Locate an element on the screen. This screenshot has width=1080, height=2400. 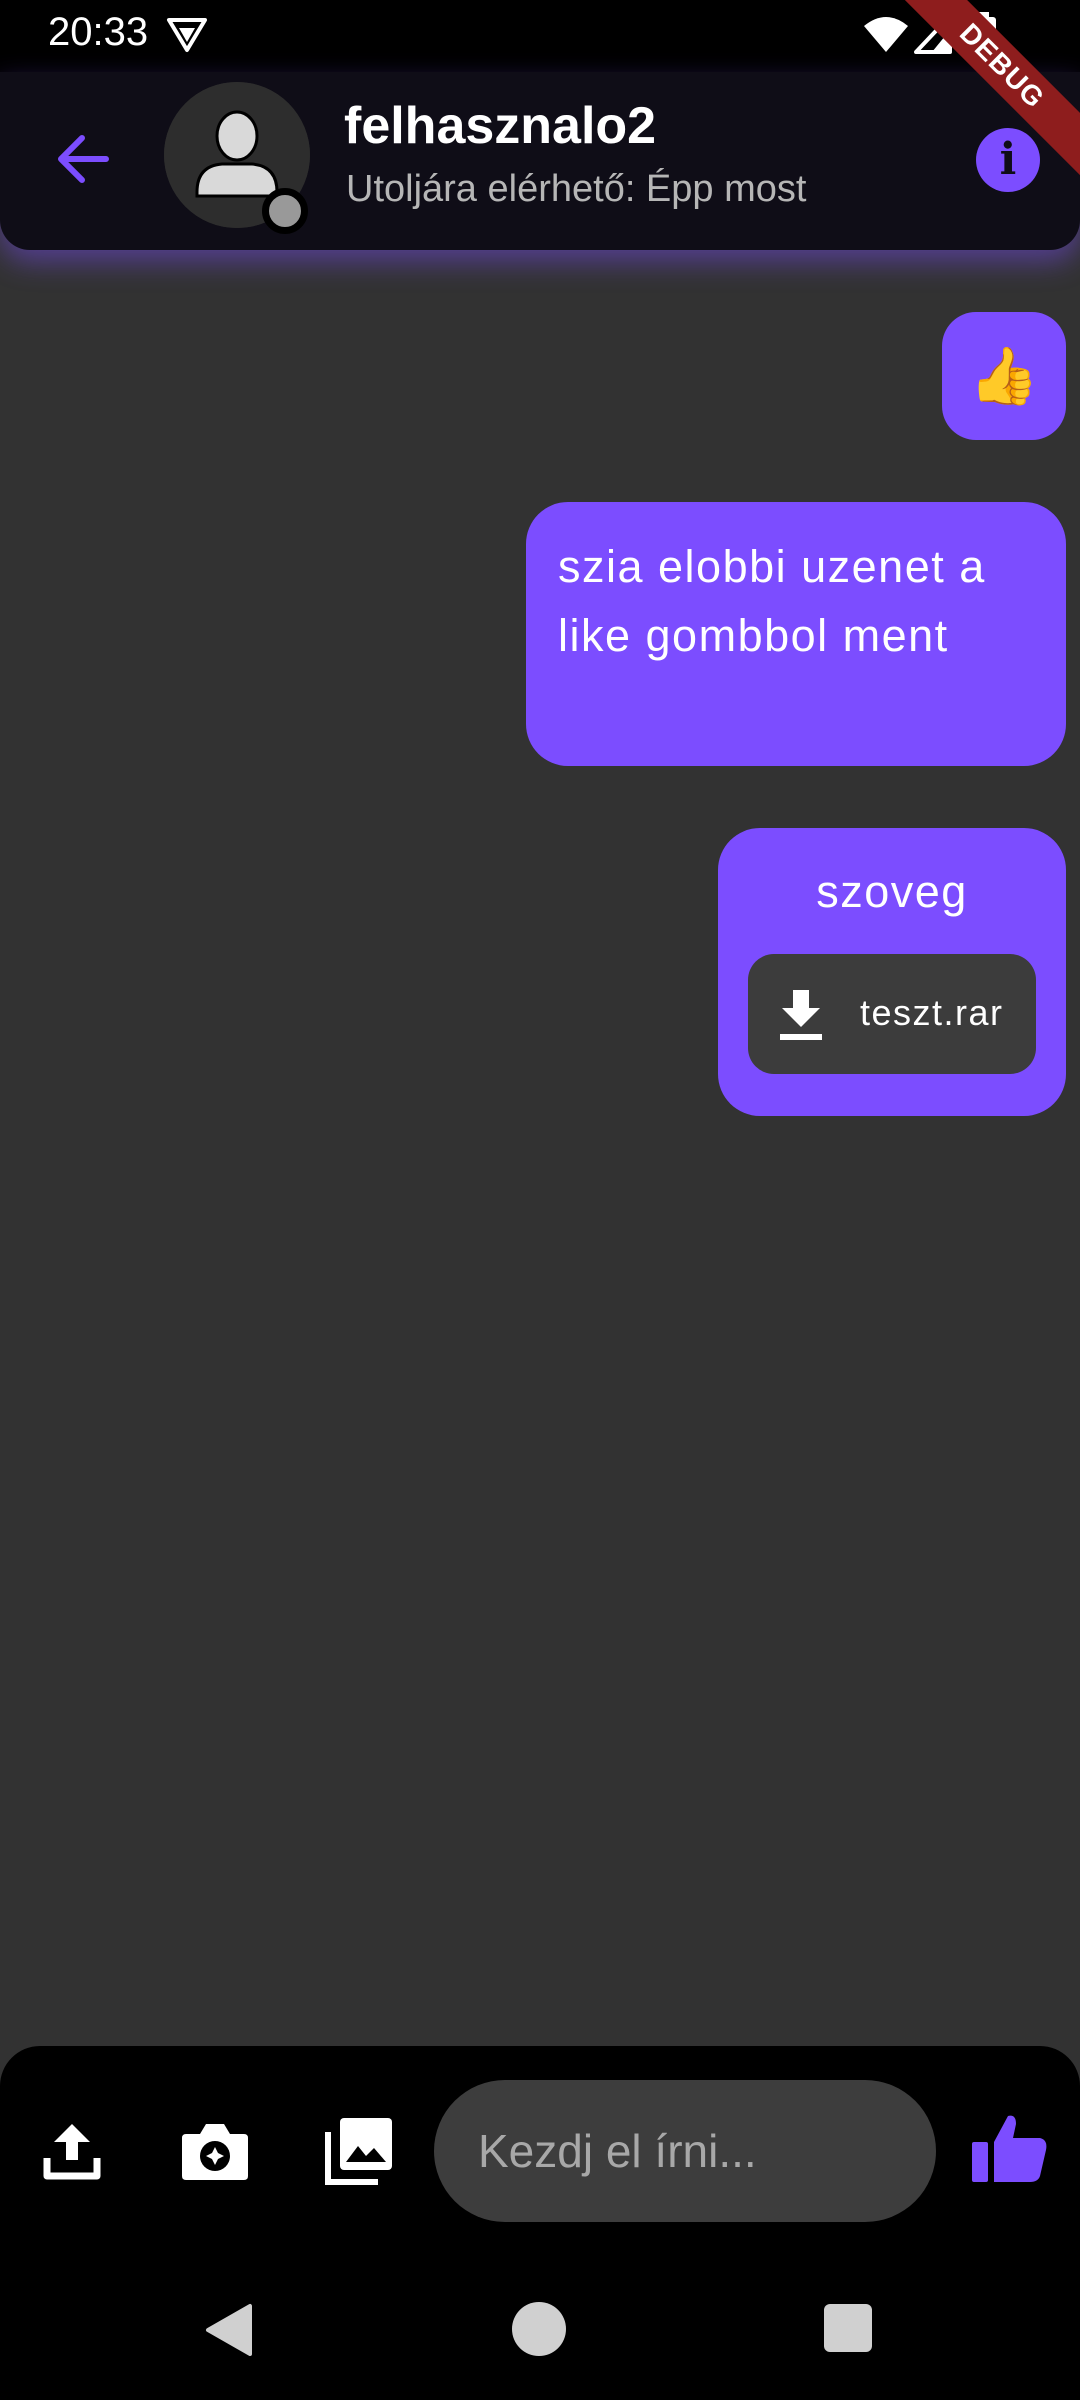
nav-recents-icon is located at coordinates (848, 2328).